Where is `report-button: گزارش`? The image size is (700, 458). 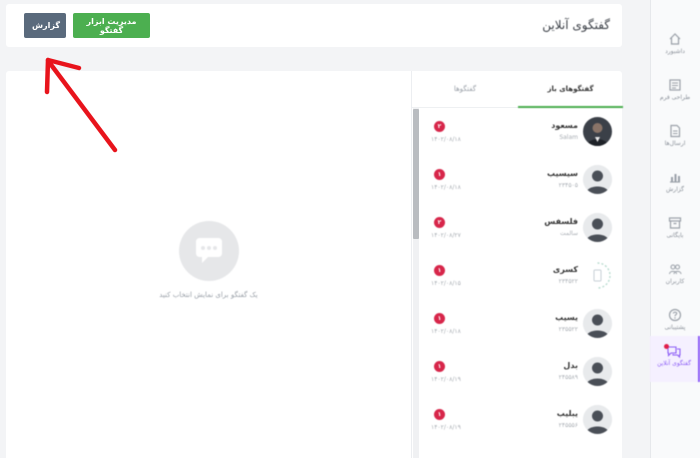
report-button: گزارش is located at coordinates (45, 25).